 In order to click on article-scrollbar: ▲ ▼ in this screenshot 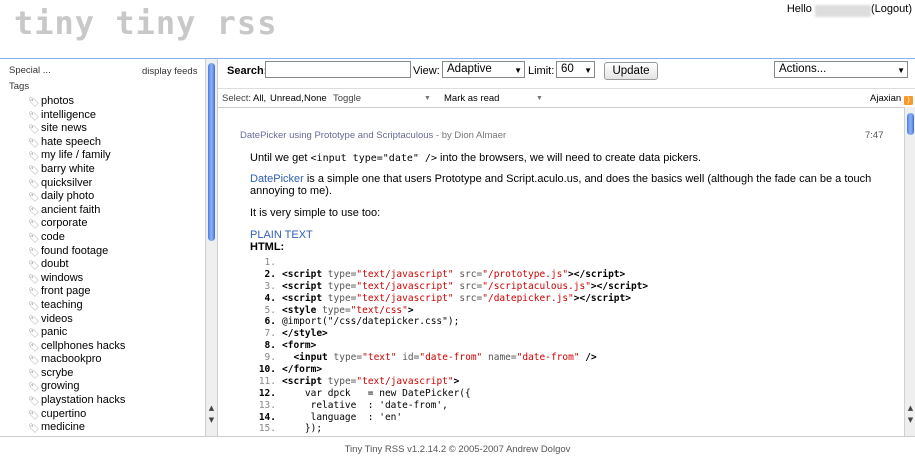, I will do `click(909, 272)`.